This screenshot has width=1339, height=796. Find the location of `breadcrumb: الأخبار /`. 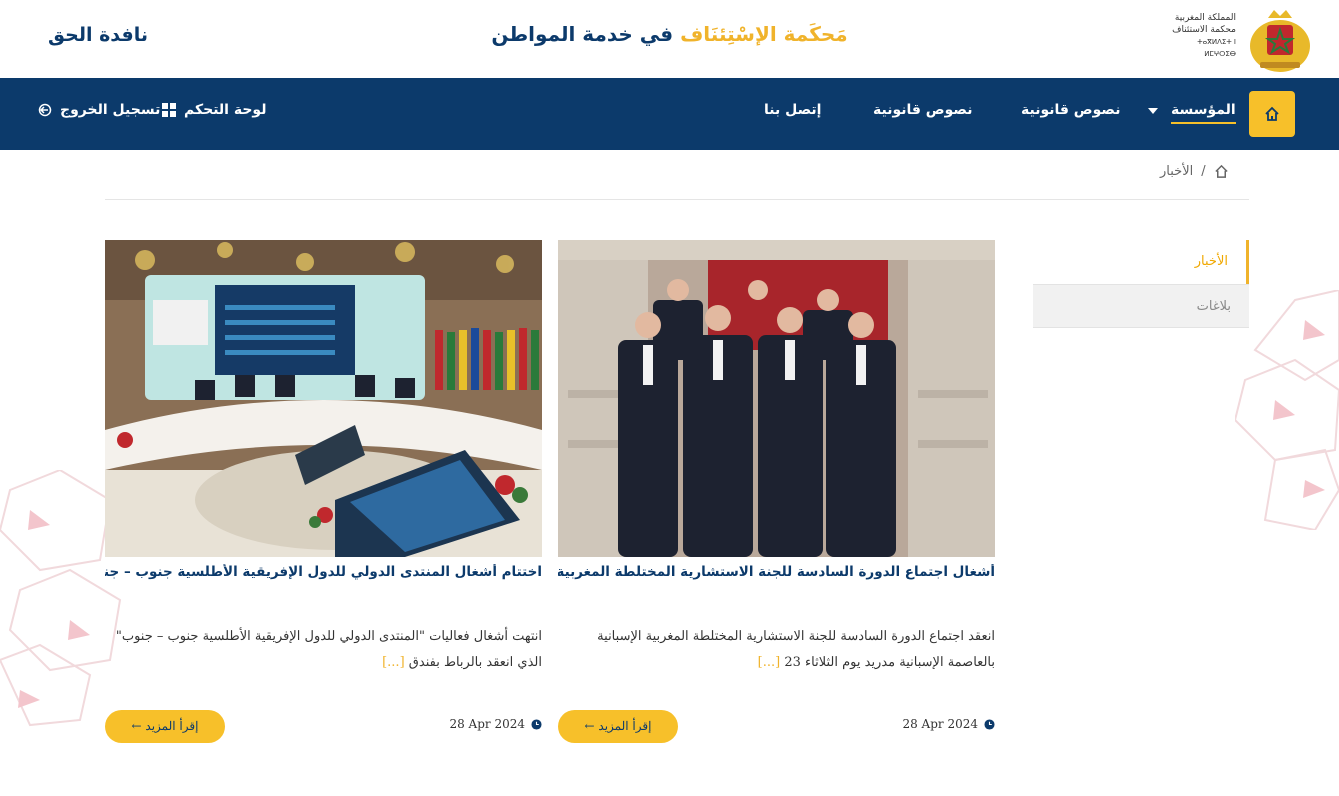

breadcrumb: الأخبار / is located at coordinates (1194, 171).